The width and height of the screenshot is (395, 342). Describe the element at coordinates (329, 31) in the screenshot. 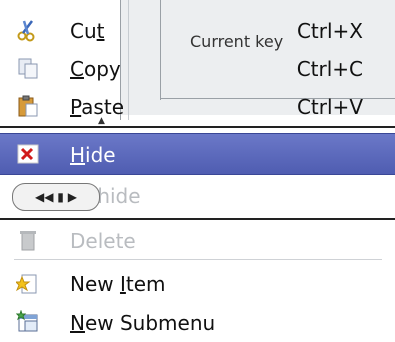

I see `menu-item-shortcut: Ctrl+X` at that location.